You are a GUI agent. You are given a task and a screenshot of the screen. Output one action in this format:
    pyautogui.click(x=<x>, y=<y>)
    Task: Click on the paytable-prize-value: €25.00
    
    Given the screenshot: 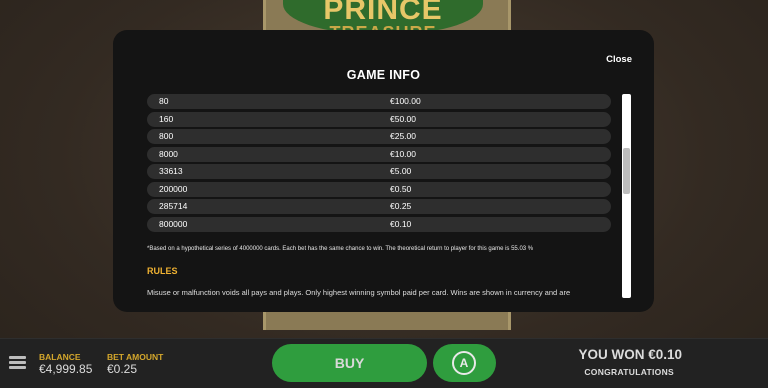 What is the action you would take?
    pyautogui.click(x=403, y=136)
    